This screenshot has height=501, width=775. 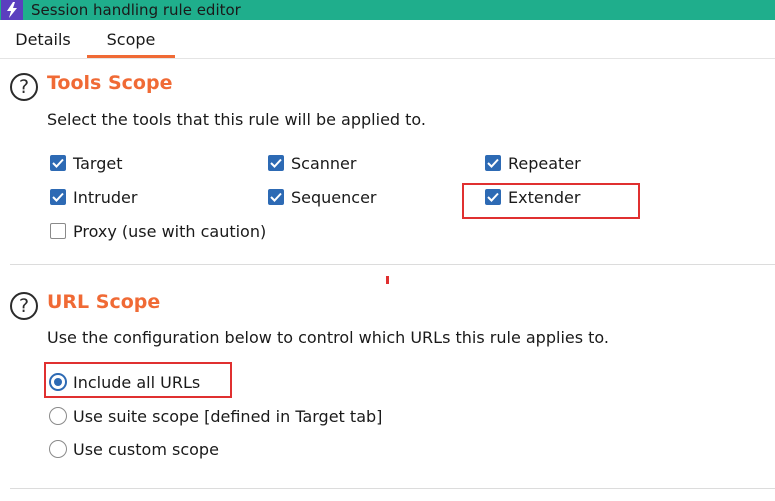 I want to click on lightning-bolt-icon, so click(x=12, y=10).